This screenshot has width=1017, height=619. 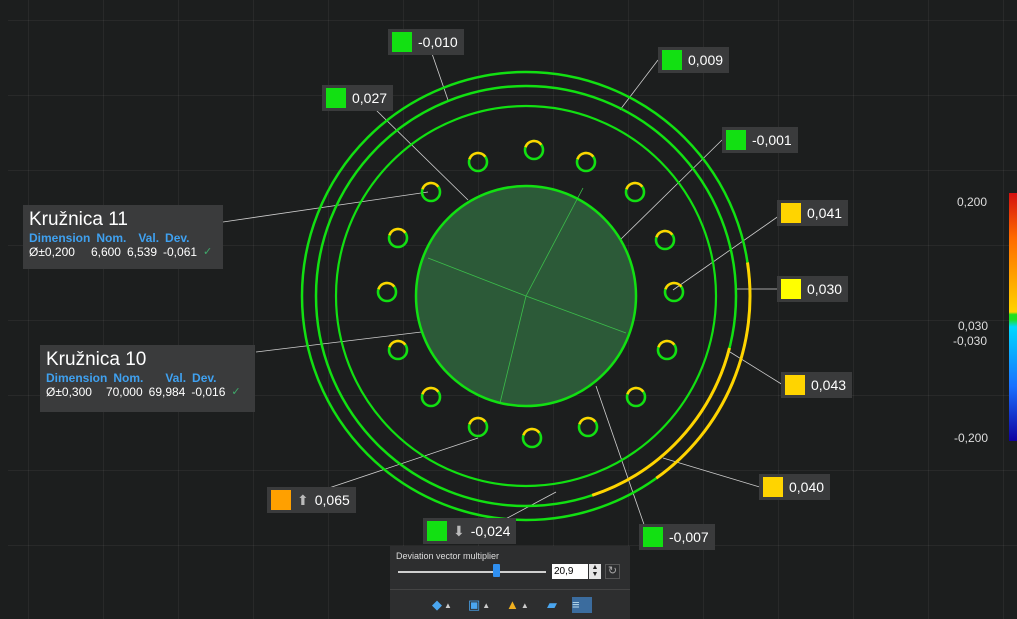 What do you see at coordinates (123, 252) in the screenshot?
I see `dimension-row: Ø±0,200 6,600 6,539 -0,061 ✓` at bounding box center [123, 252].